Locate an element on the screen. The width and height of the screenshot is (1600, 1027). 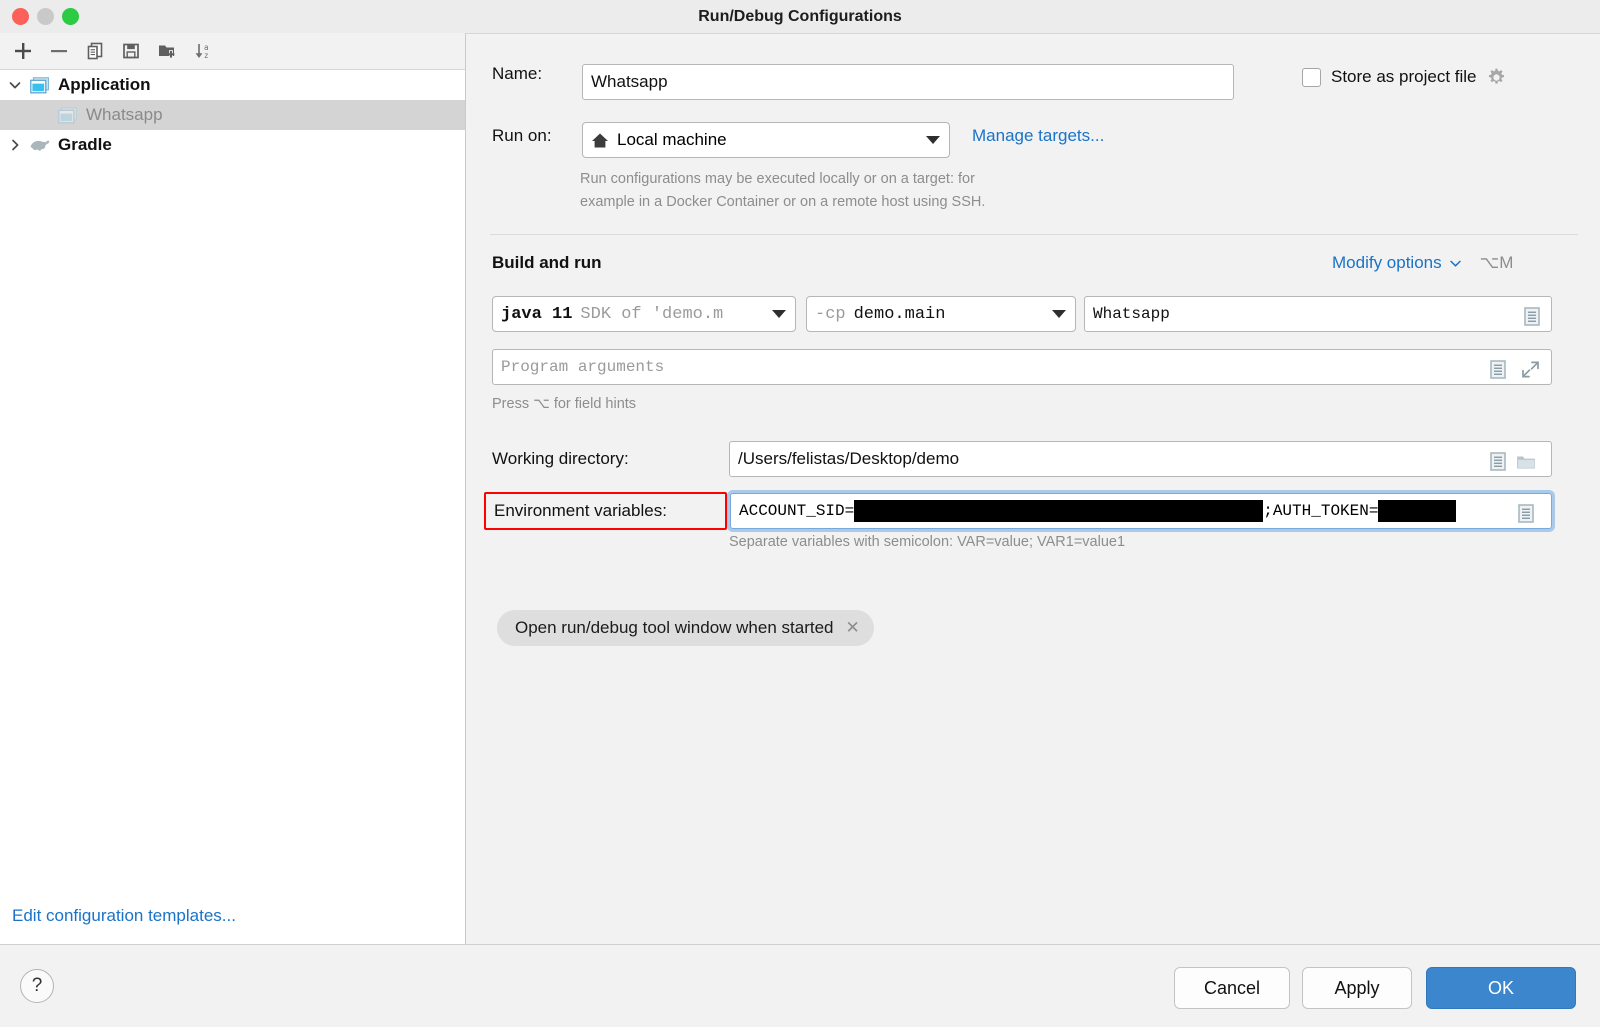
tree-item-gradle: Gradle is located at coordinates (232, 145).